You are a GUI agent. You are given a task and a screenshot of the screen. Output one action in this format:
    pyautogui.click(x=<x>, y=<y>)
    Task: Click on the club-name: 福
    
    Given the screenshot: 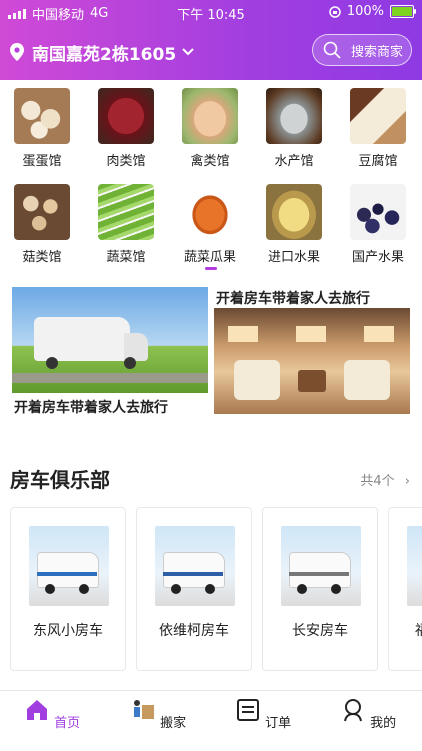 What is the action you would take?
    pyautogui.click(x=418, y=630)
    